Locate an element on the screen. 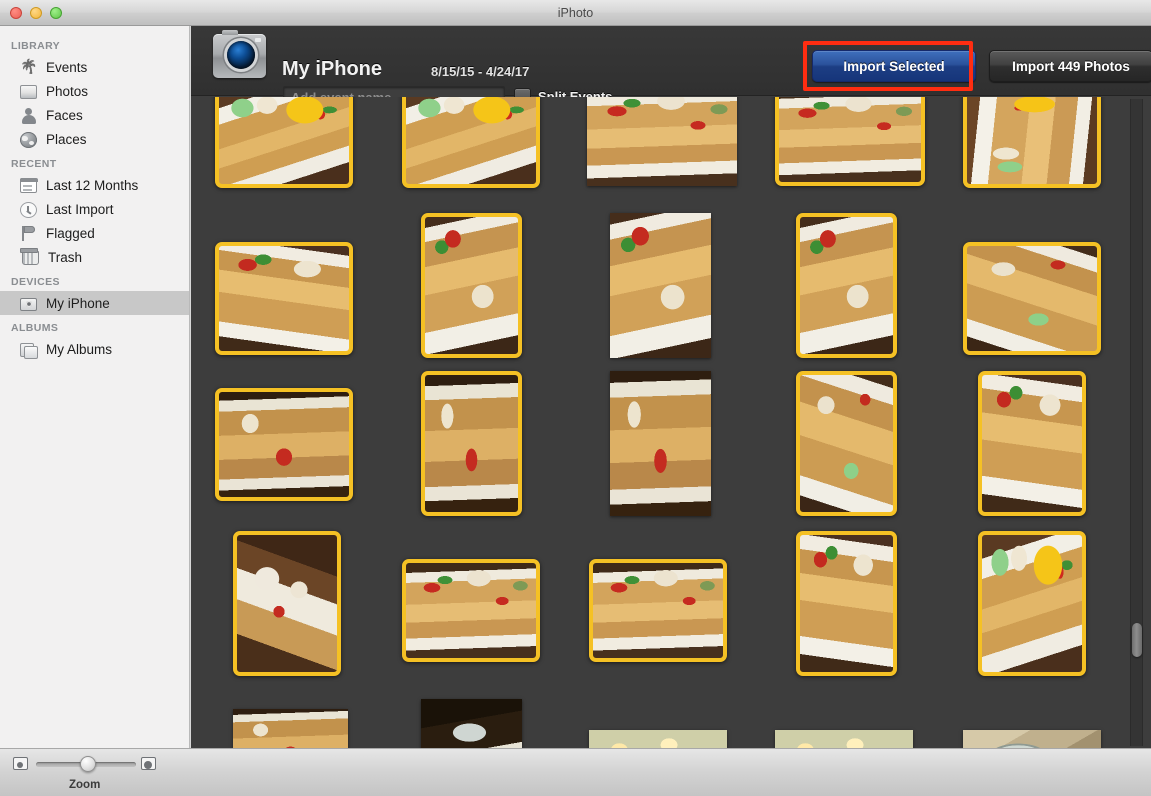 The width and height of the screenshot is (1151, 796). large-thumbnail-icon is located at coordinates (148, 763).